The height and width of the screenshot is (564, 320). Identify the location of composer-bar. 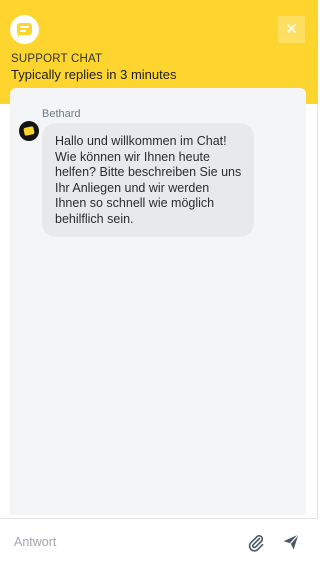
(159, 541).